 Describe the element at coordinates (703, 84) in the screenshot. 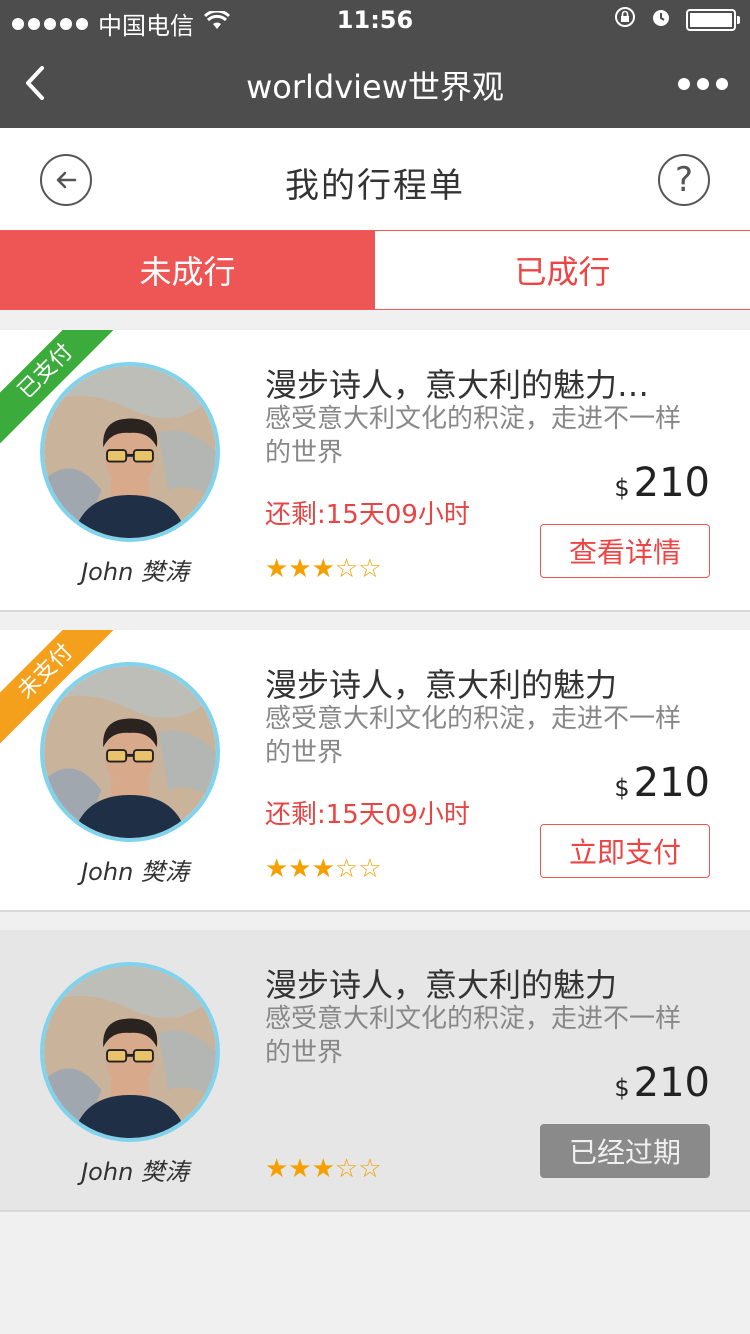

I see `more-menu-button` at that location.